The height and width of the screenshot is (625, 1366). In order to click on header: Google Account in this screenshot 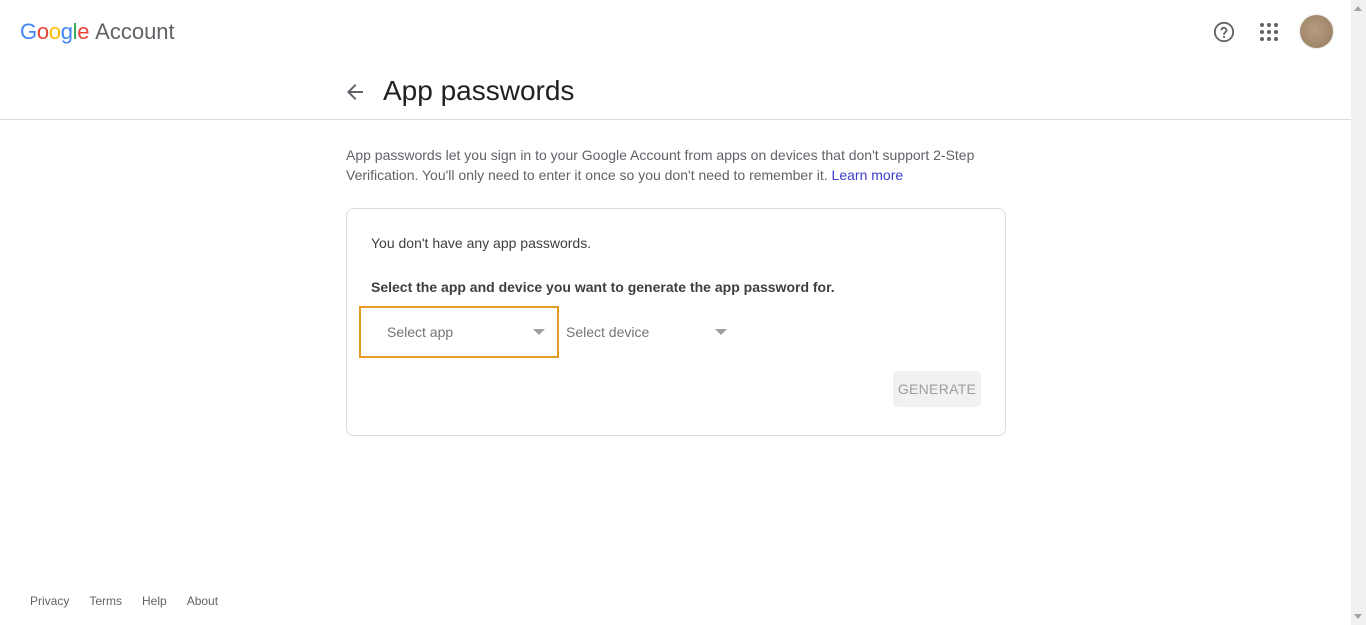, I will do `click(675, 32)`.